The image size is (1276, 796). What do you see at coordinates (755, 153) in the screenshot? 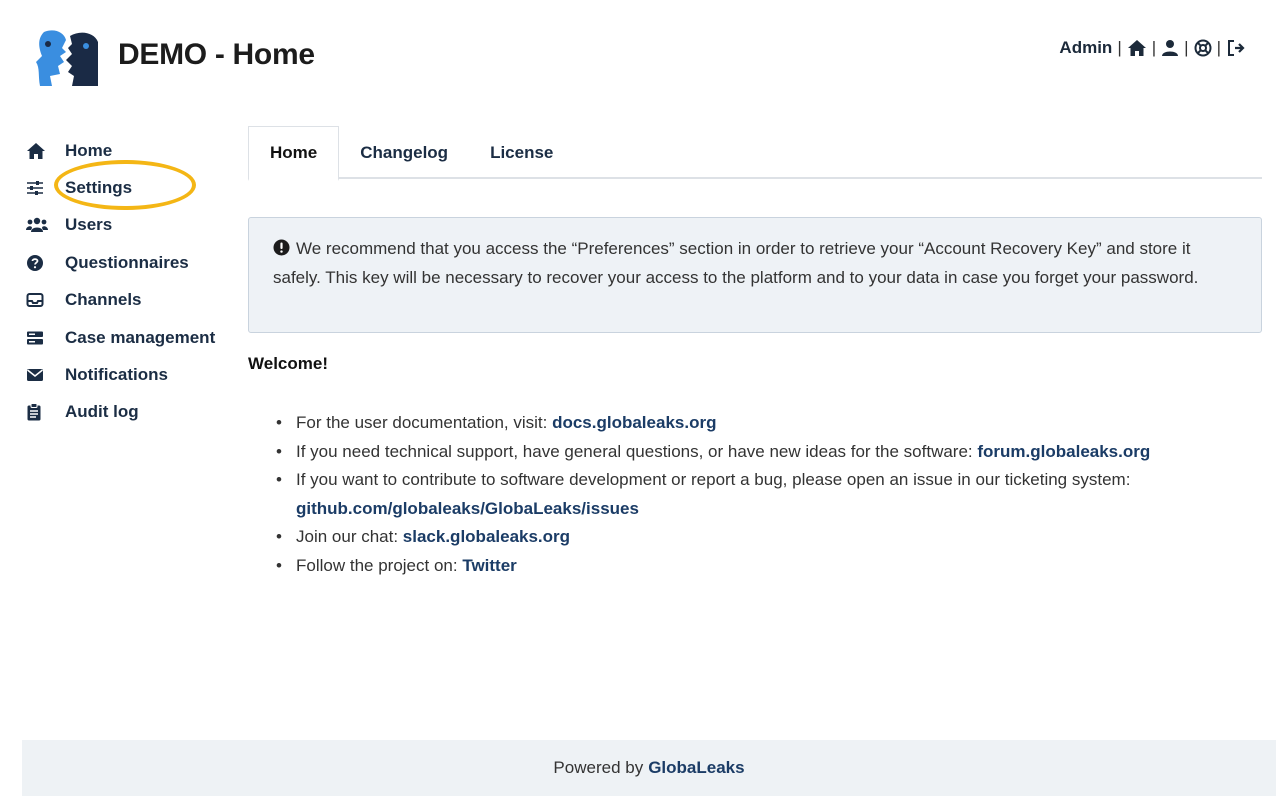
I see `tab-bar: Home Changelog License` at bounding box center [755, 153].